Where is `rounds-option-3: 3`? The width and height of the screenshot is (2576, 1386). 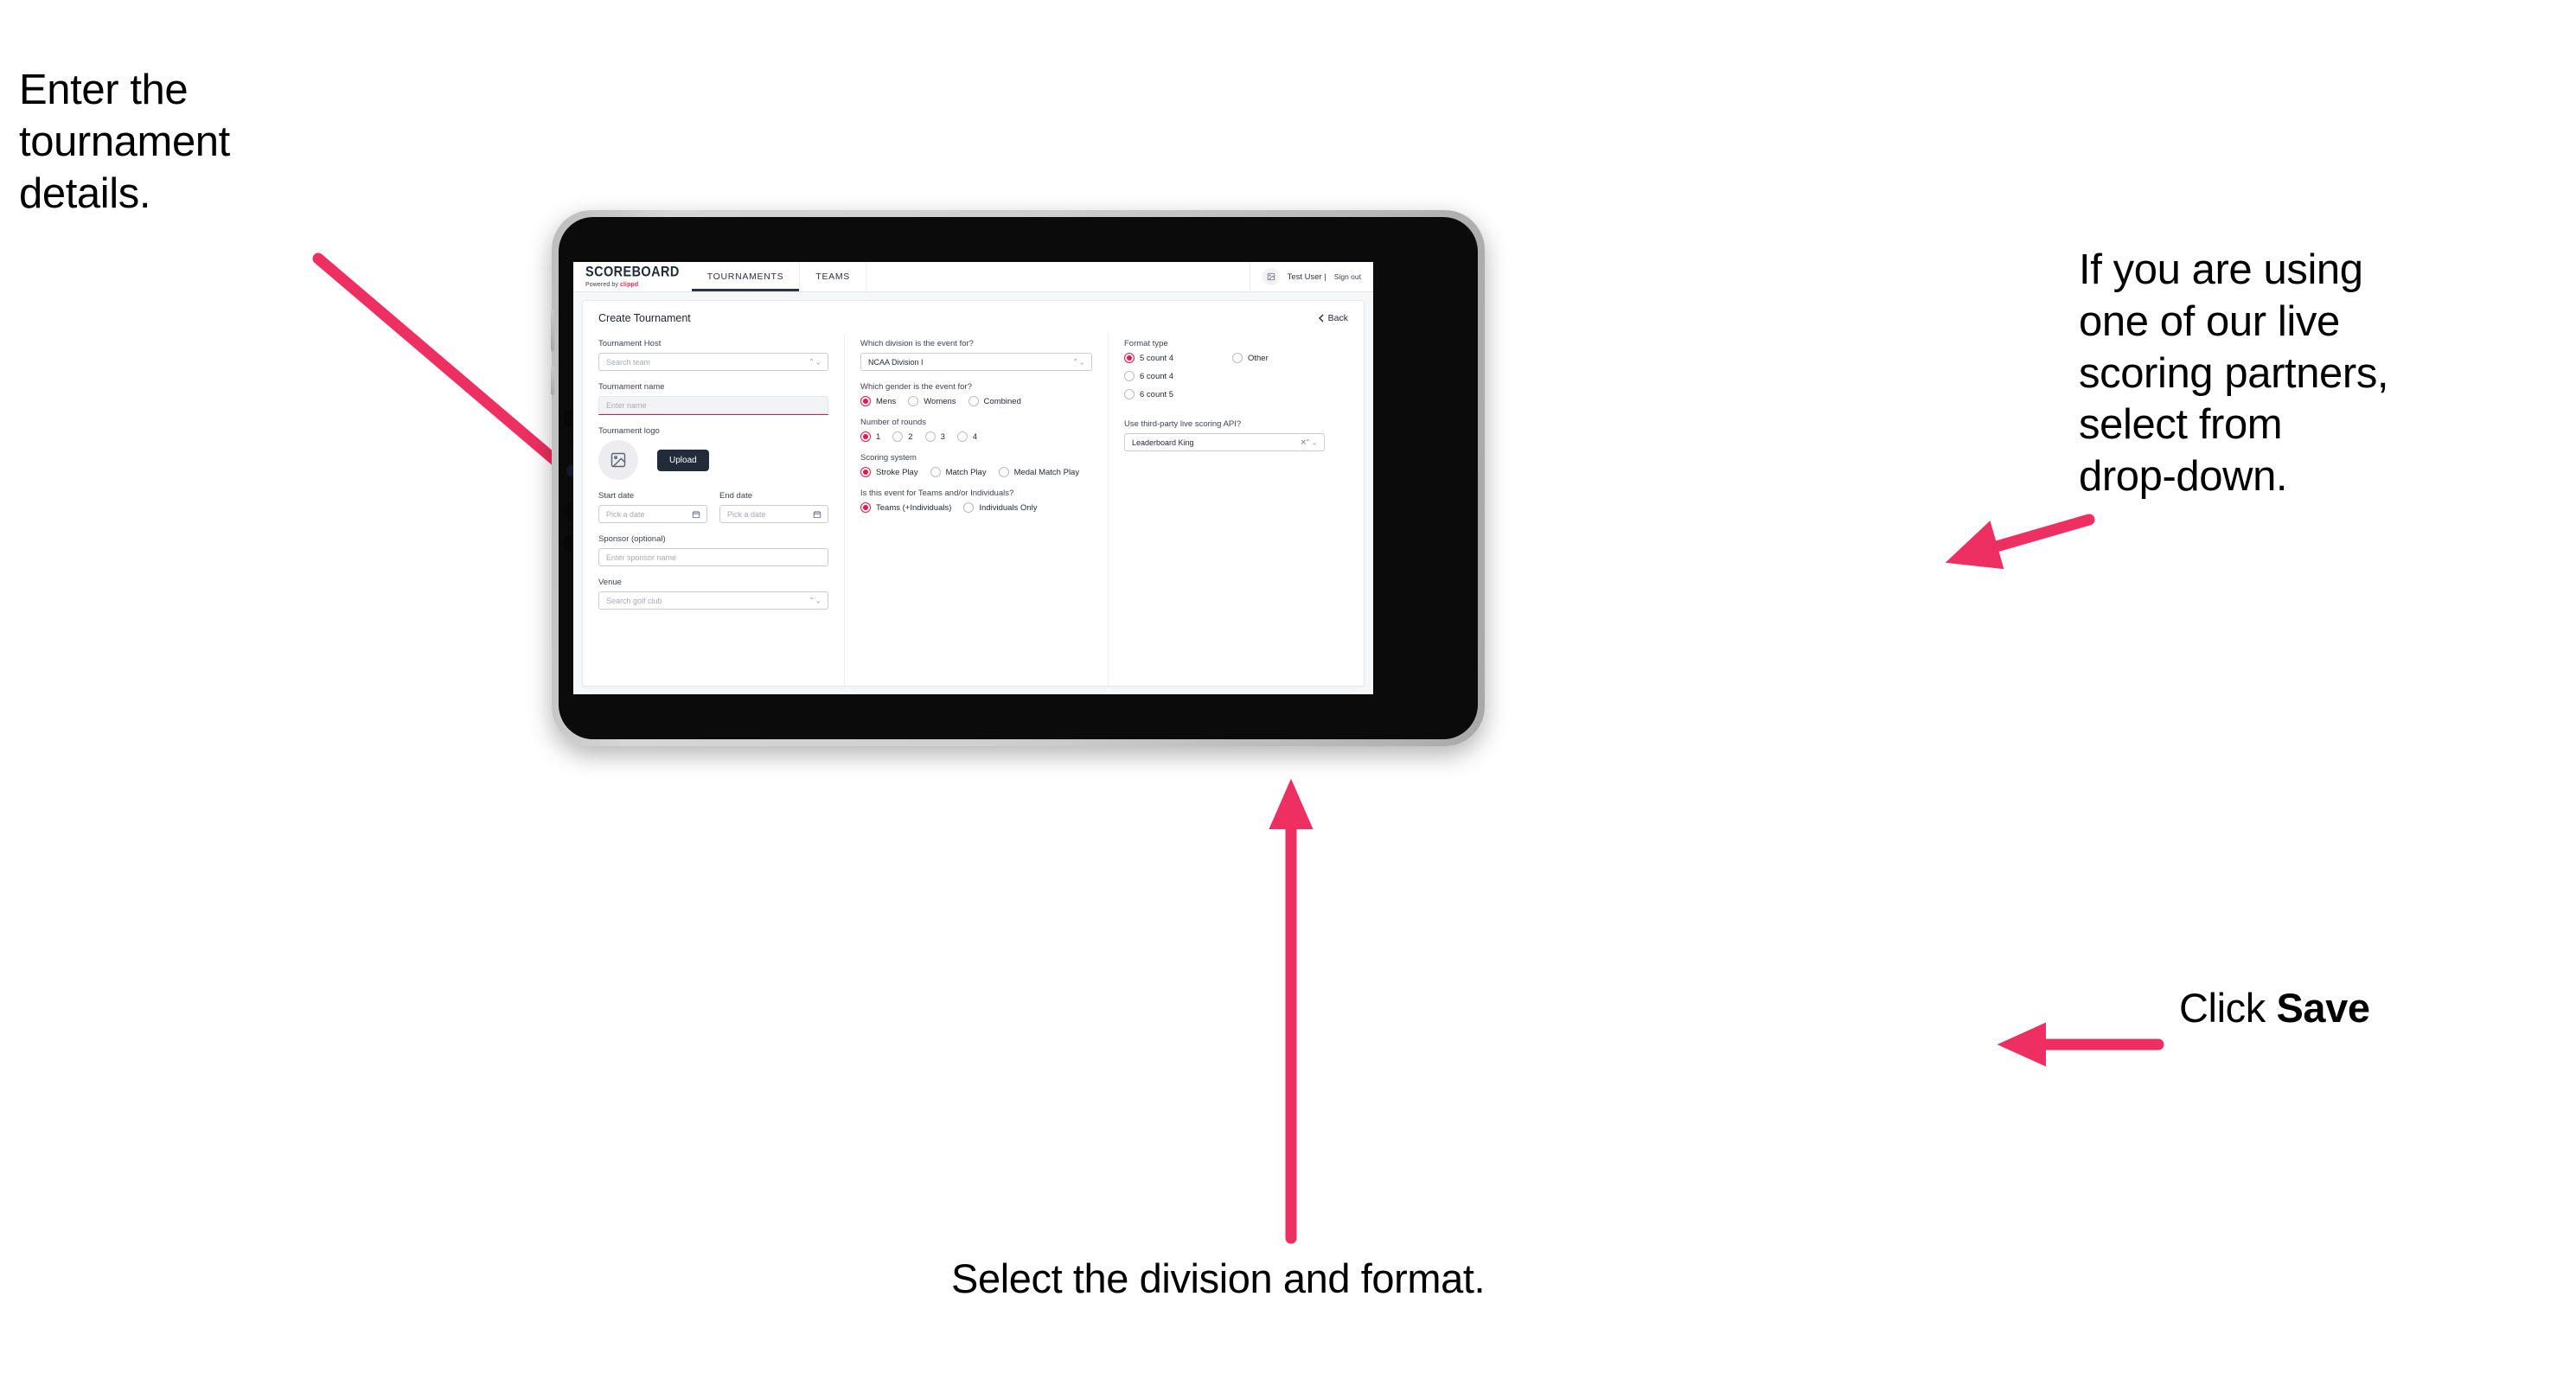
rounds-option-3: 3 is located at coordinates (935, 437).